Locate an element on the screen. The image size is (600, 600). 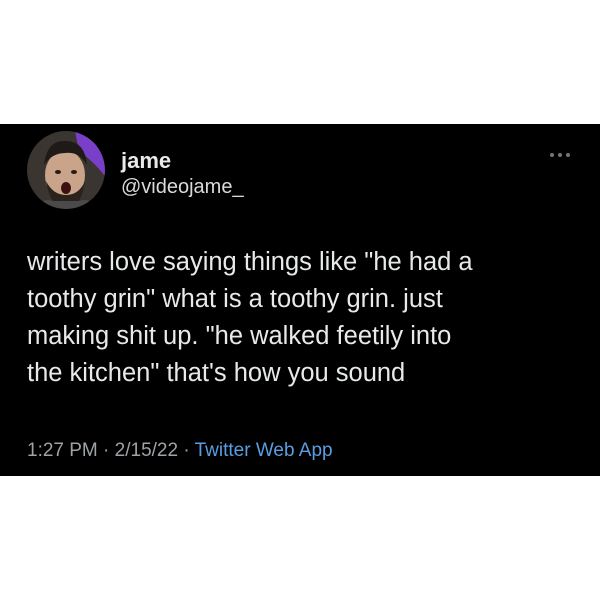
tweet-date: 2/15/22 is located at coordinates (146, 450).